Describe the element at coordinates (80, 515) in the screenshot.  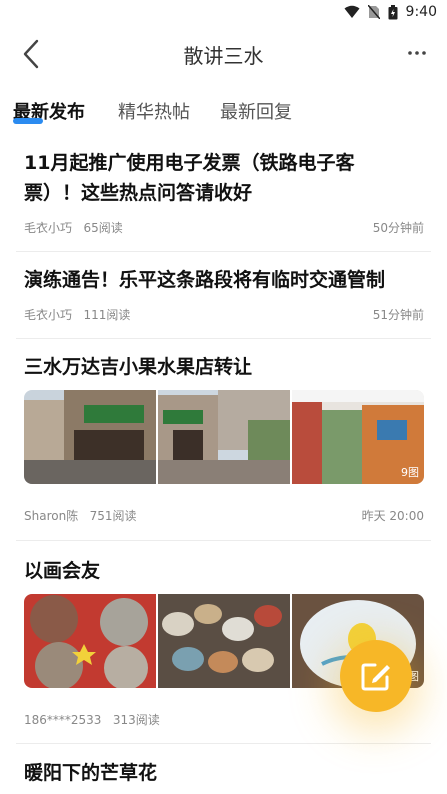
I see `post-meta: Sharon陈 751阅读` at that location.